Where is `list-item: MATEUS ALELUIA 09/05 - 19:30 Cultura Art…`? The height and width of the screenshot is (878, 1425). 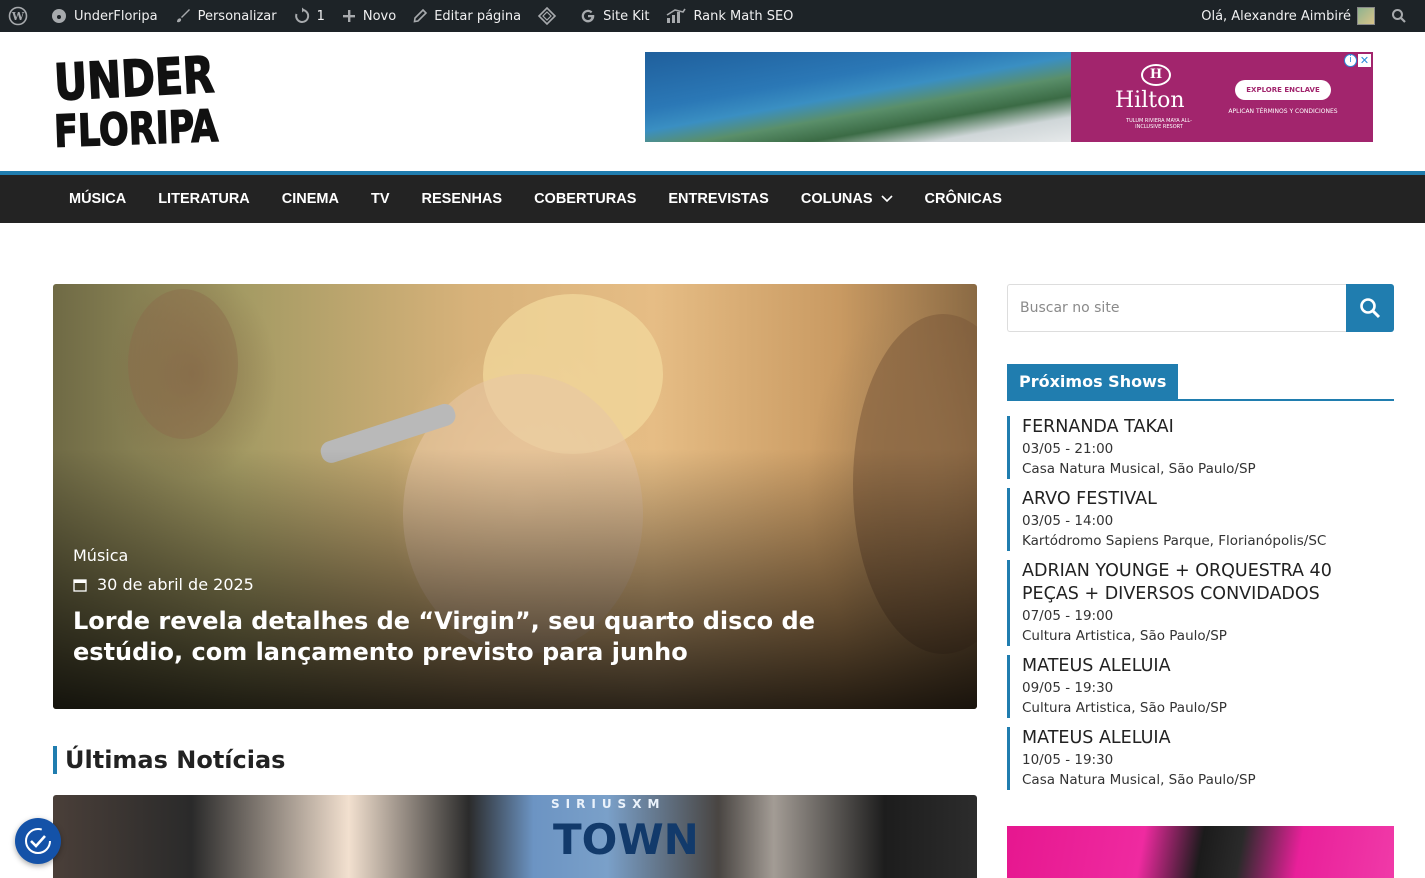 list-item: MATEUS ALELUIA 09/05 - 19:30 Cultura Art… is located at coordinates (1200, 686).